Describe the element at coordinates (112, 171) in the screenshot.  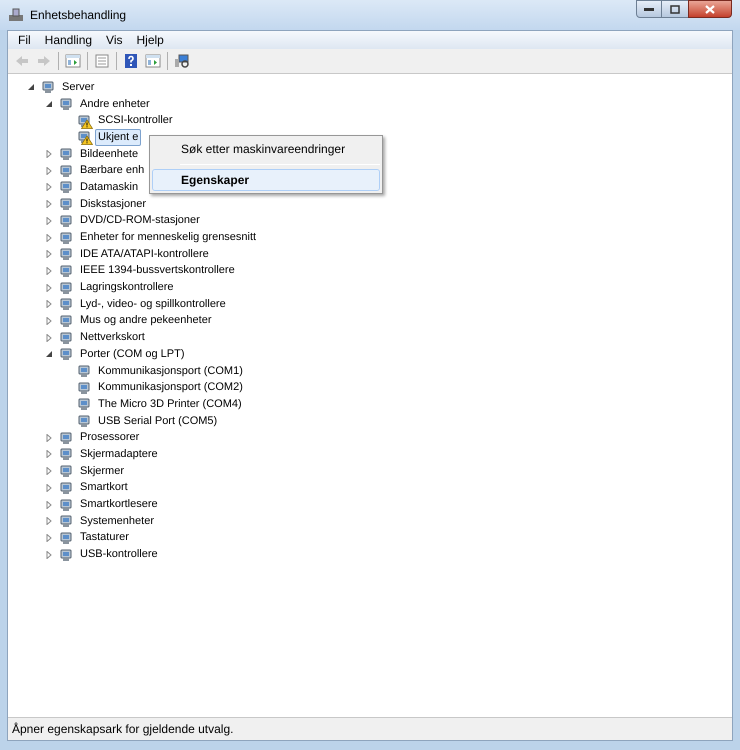
I see `tree-item: Bærbare enh` at that location.